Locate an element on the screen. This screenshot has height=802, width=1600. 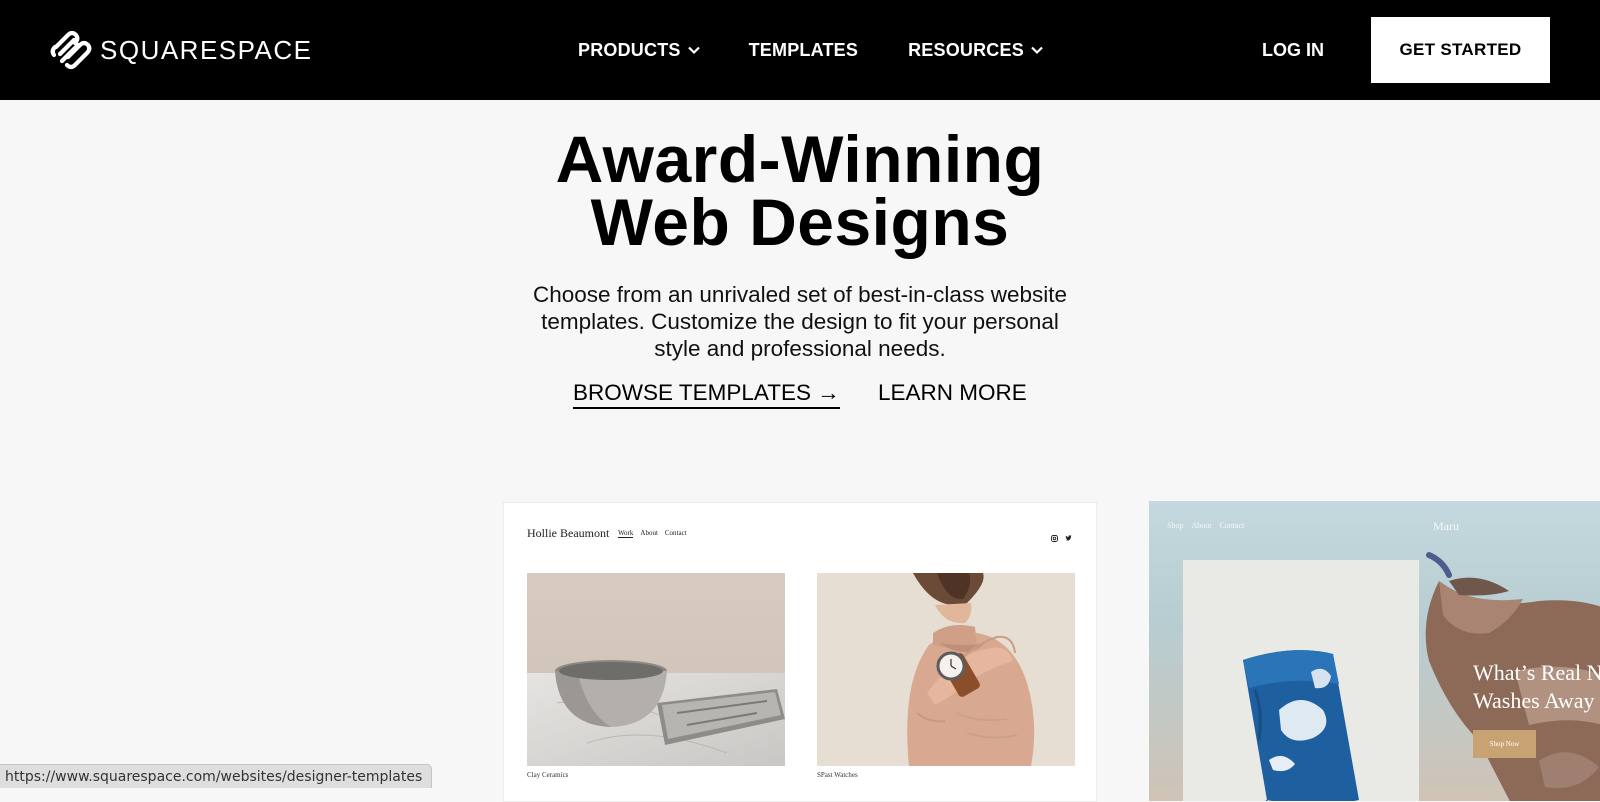
nav-products: PRODUCTS is located at coordinates (639, 50).